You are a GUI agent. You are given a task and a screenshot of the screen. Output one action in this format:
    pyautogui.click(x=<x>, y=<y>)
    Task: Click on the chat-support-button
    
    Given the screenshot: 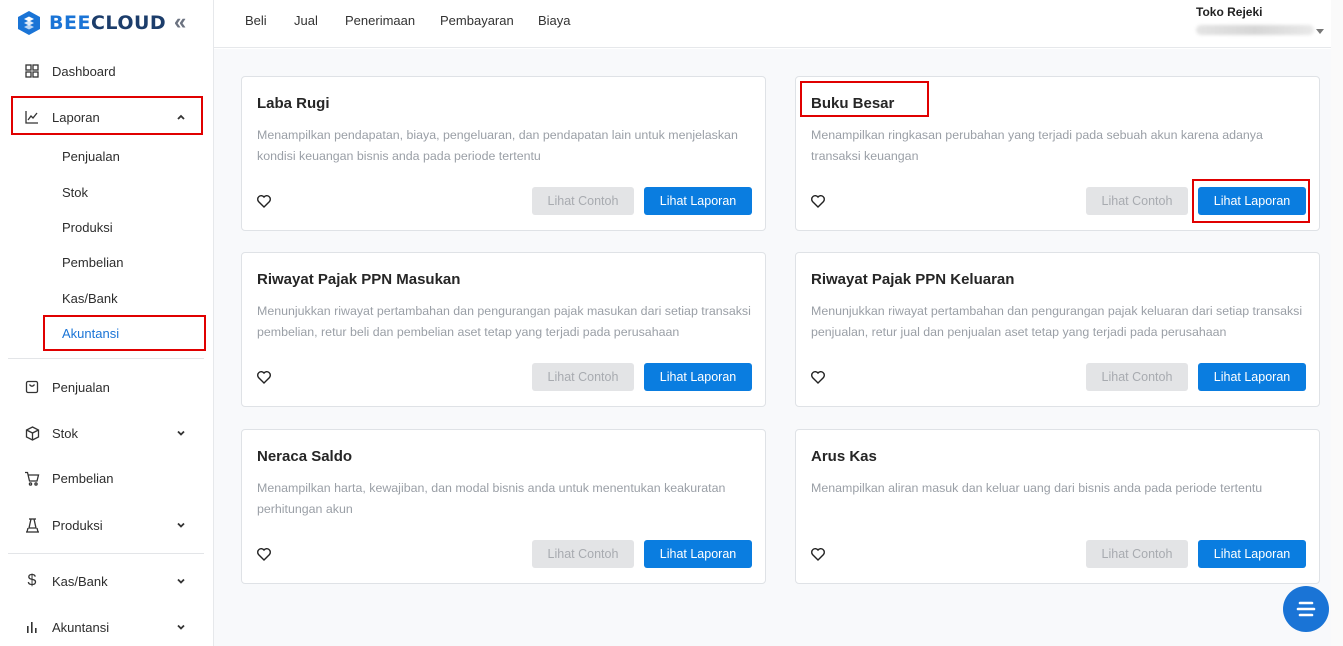 What is the action you would take?
    pyautogui.click(x=1306, y=609)
    